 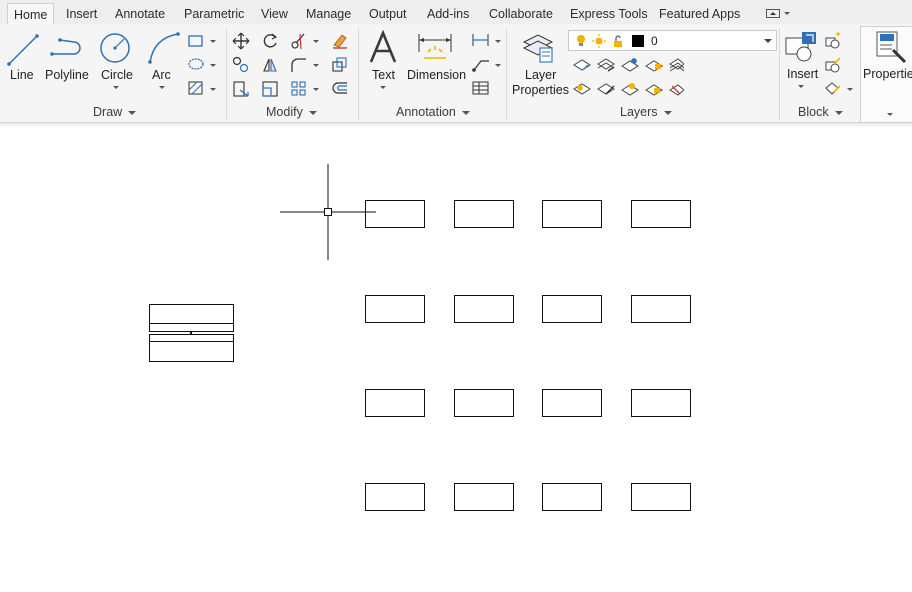 I want to click on layer-properties-label-line1: Layer, so click(x=540, y=75).